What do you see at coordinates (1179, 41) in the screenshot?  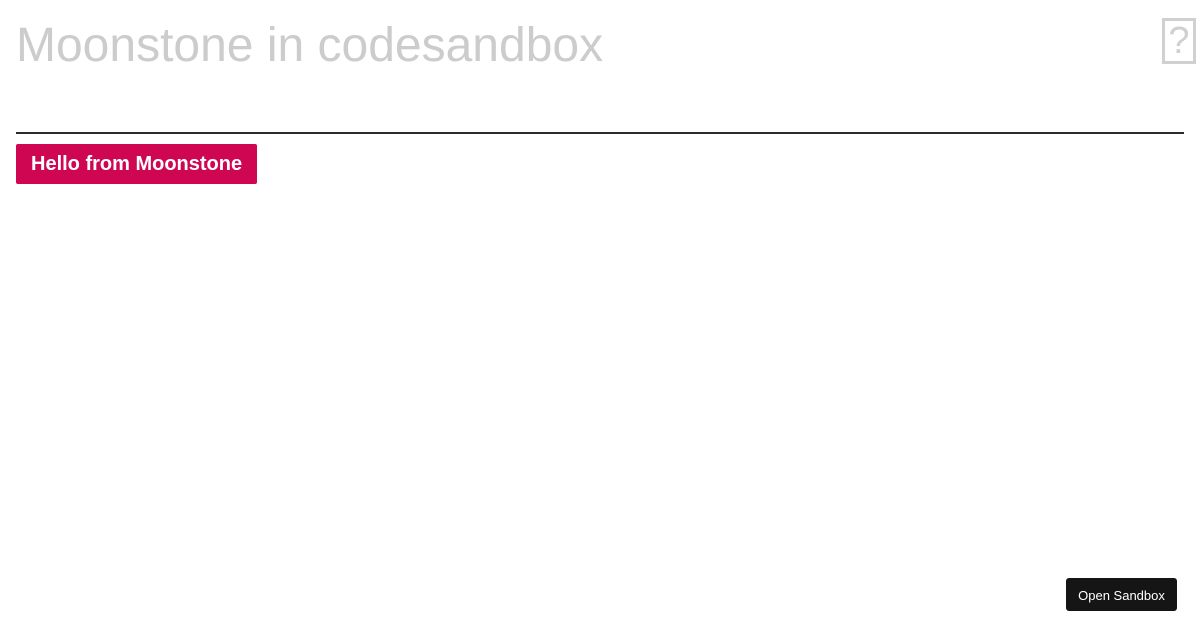 I see `question-mark-icon: ?` at bounding box center [1179, 41].